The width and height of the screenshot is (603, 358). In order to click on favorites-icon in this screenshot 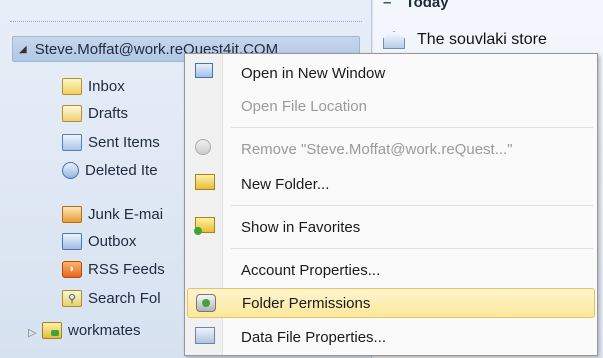, I will do `click(204, 226)`.